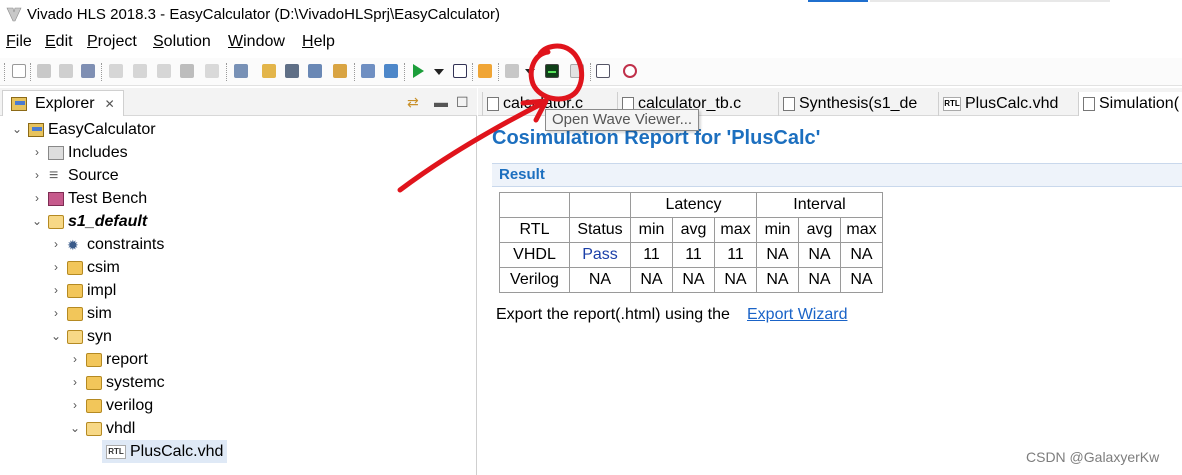 The image size is (1182, 475). I want to click on tree-item-csim: › csim, so click(84, 267).